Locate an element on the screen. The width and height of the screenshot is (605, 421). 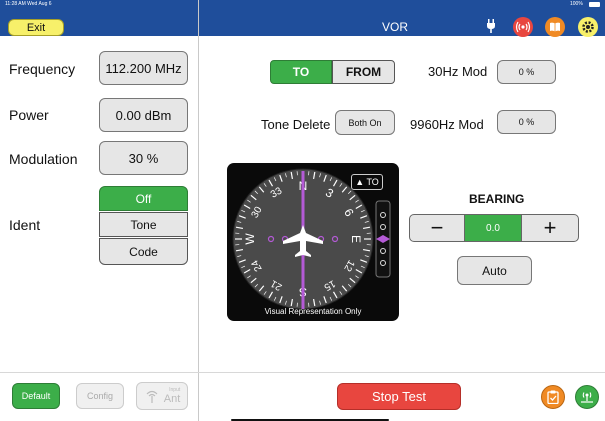
default-button: Default is located at coordinates (36, 396).